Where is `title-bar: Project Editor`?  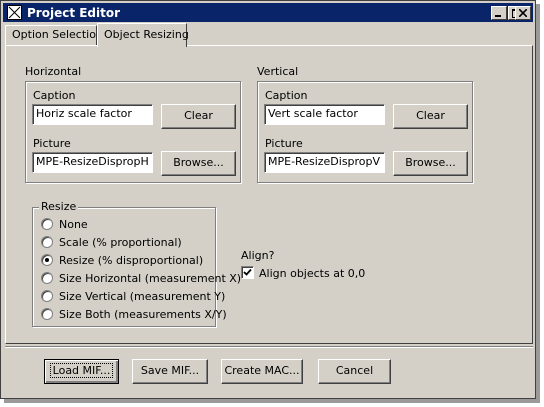 title-bar: Project Editor is located at coordinates (268, 12).